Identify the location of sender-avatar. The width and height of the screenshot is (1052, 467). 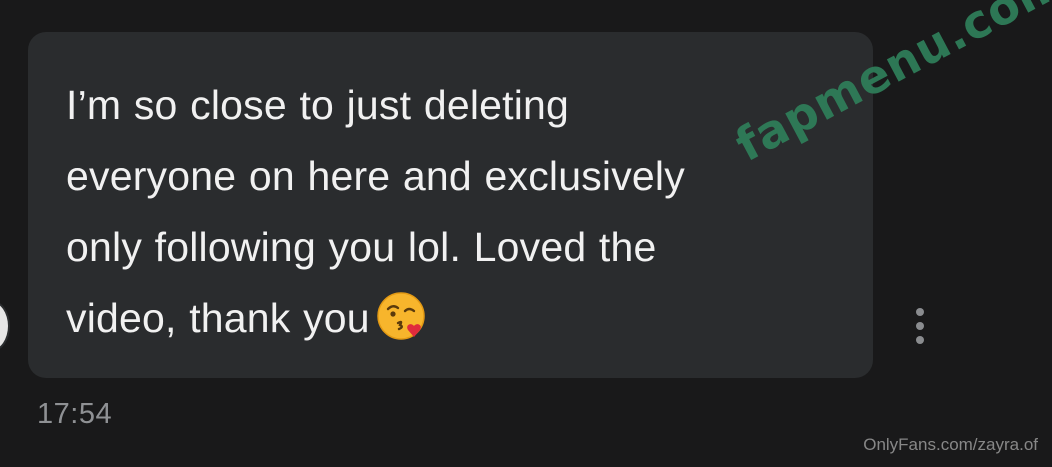
(5, 326).